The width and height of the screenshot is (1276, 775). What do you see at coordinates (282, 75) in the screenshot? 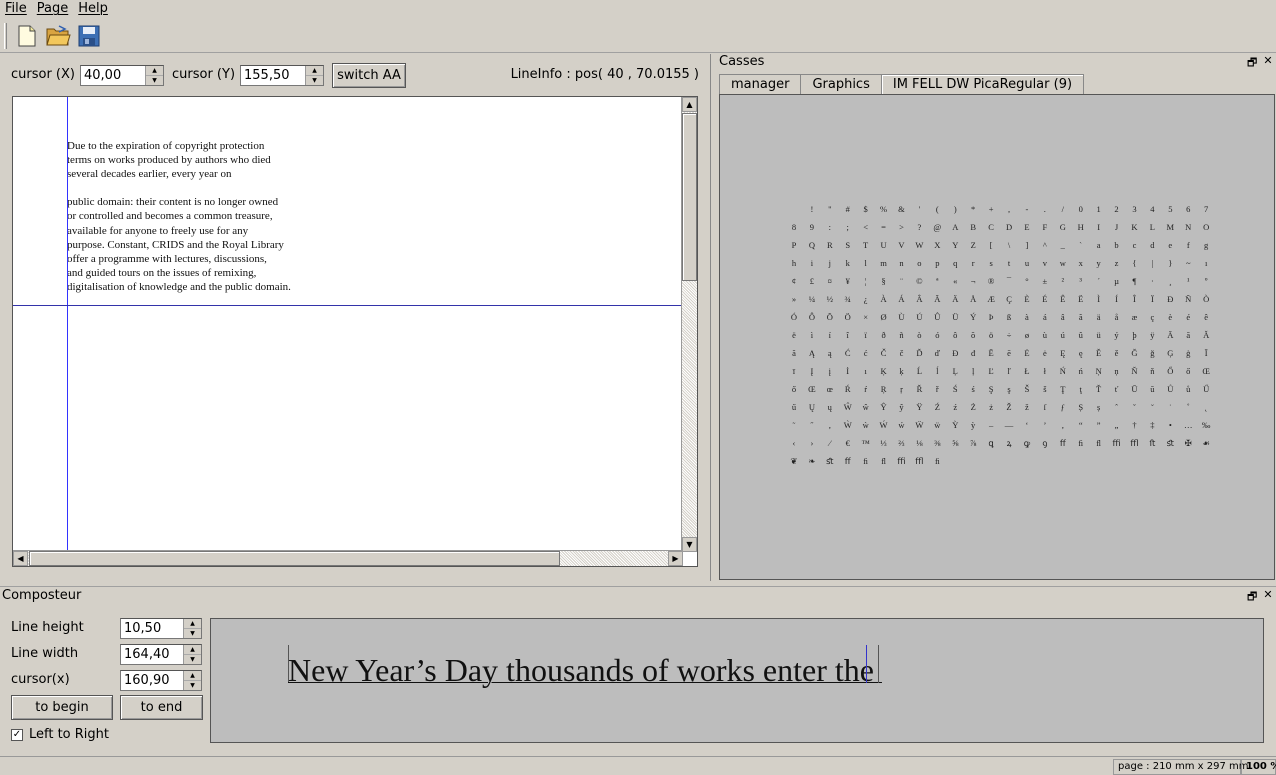
I see `cursor-y-spinbox: 155,50 ▲ ▼` at bounding box center [282, 75].